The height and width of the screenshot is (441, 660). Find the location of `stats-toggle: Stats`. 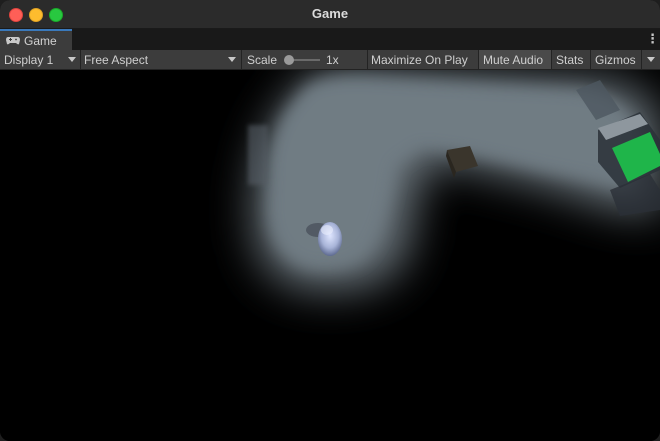

stats-toggle: Stats is located at coordinates (569, 59).